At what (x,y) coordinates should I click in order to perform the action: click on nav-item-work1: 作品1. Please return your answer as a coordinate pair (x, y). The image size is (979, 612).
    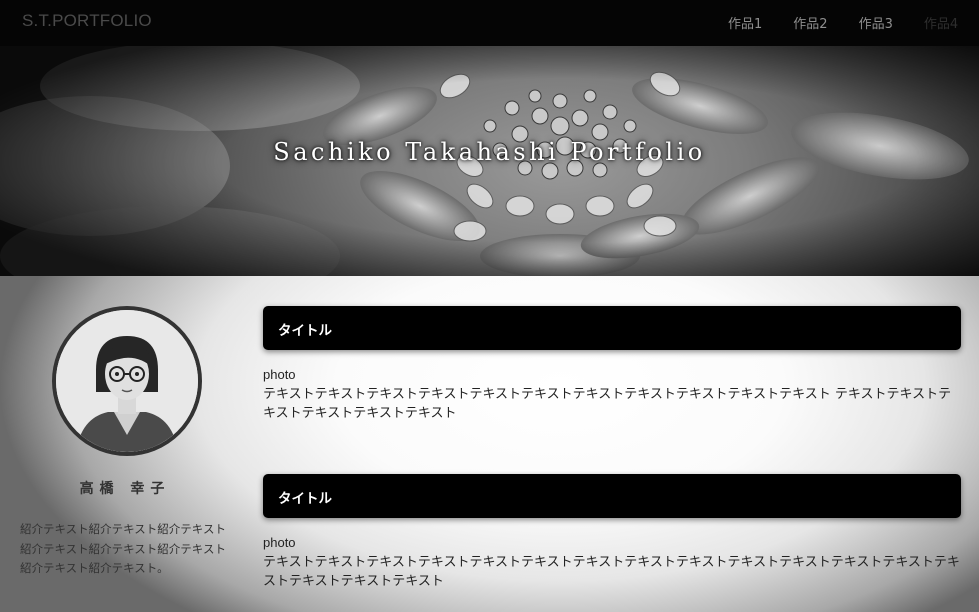
    Looking at the image, I should click on (745, 22).